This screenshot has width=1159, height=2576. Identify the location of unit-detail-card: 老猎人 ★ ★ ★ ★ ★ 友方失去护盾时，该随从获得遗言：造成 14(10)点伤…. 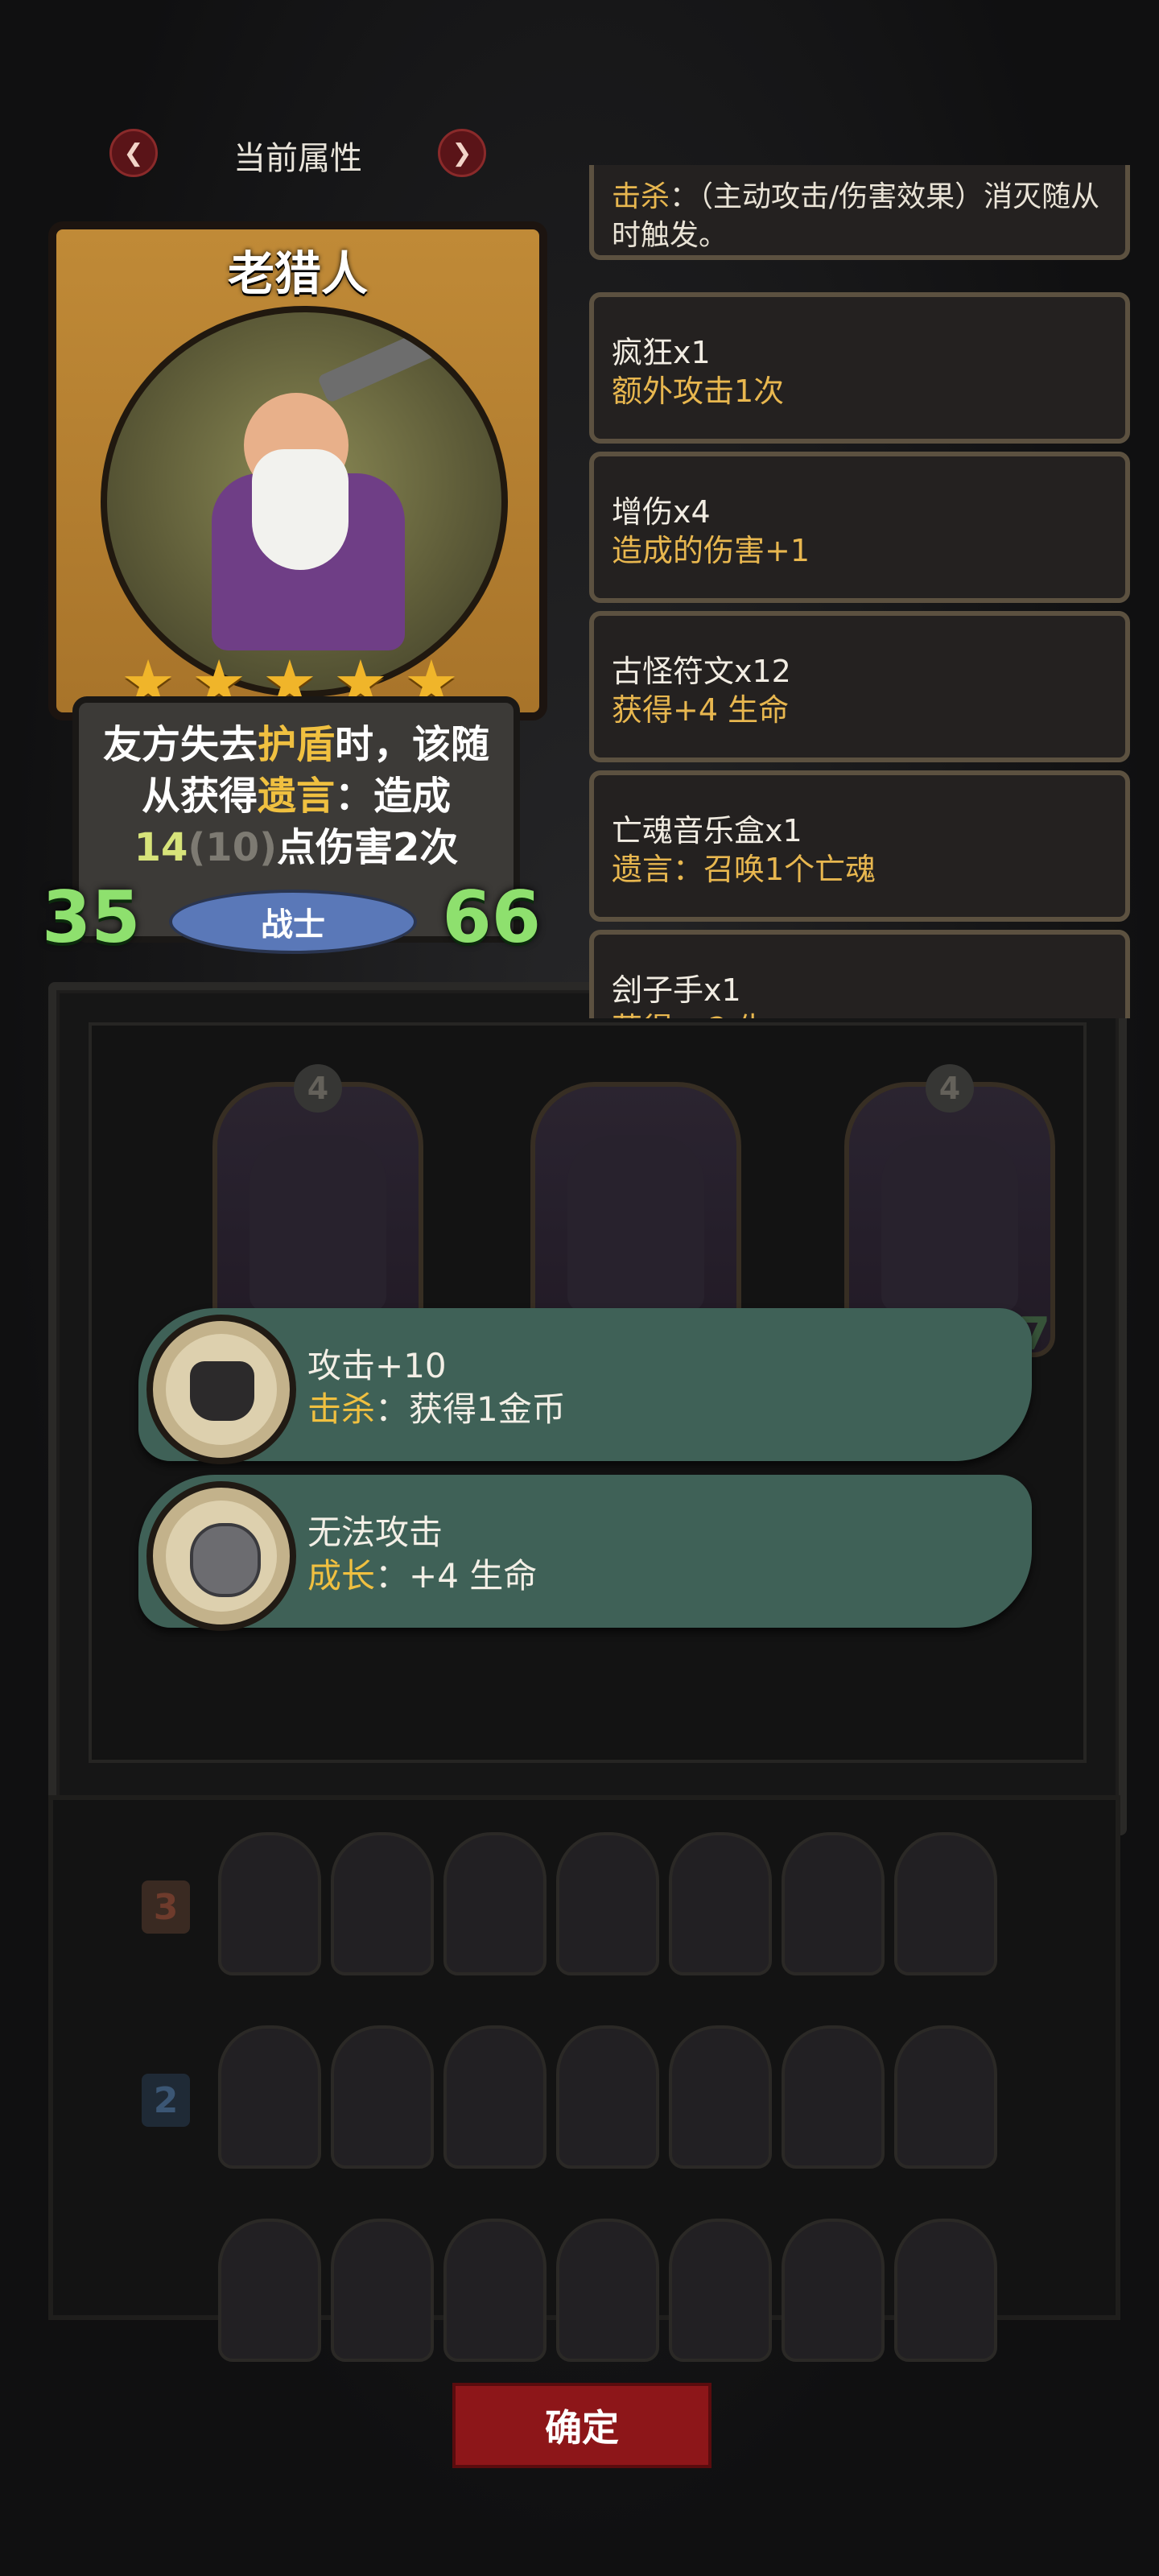
(294, 603).